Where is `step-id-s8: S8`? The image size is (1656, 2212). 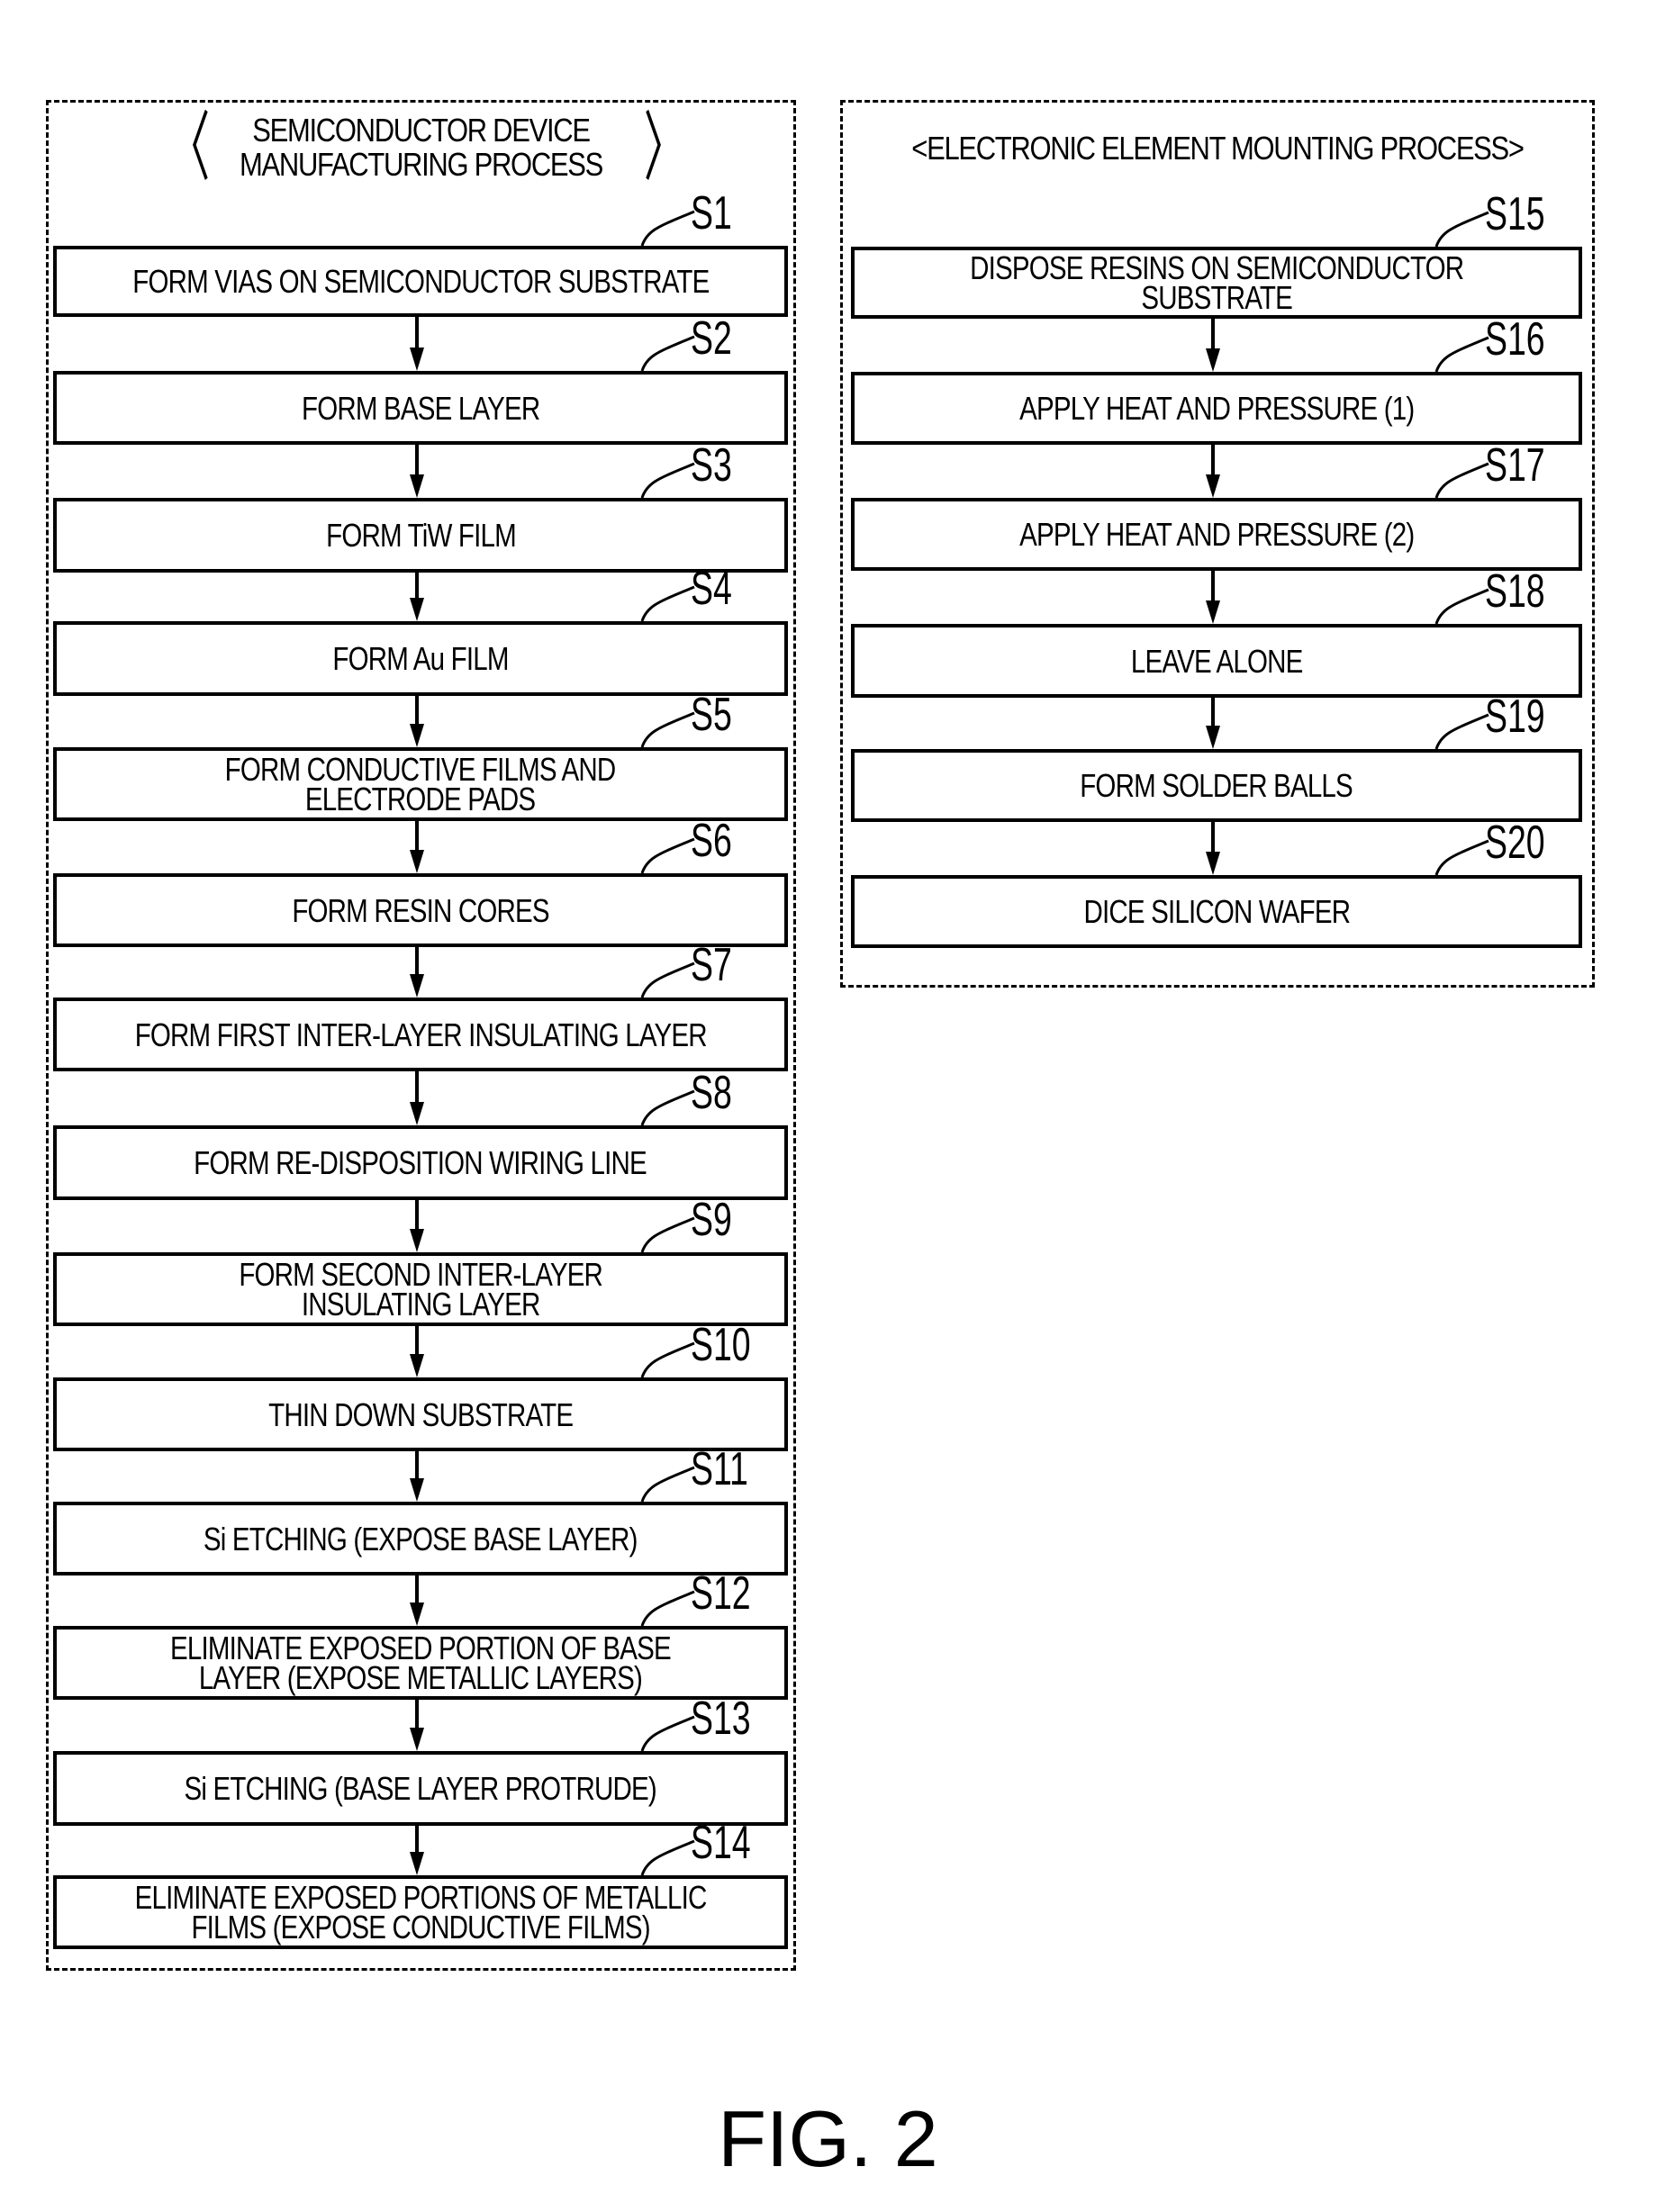 step-id-s8: S8 is located at coordinates (711, 1093).